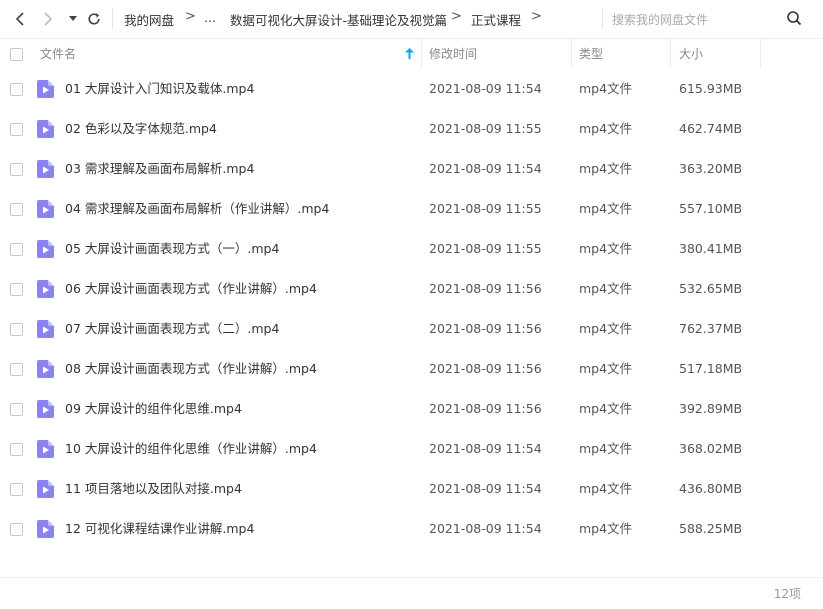 This screenshot has width=823, height=609. Describe the element at coordinates (409, 53) in the screenshot. I see `sort-ascending-icon` at that location.